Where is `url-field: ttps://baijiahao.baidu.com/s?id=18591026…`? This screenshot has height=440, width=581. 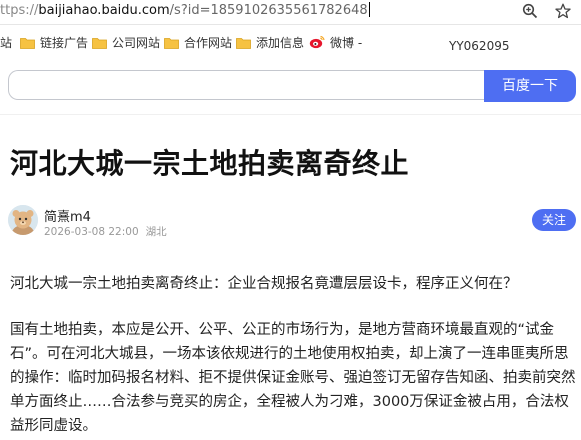 url-field: ttps://baijiahao.baidu.com/s?id=18591026… is located at coordinates (185, 10).